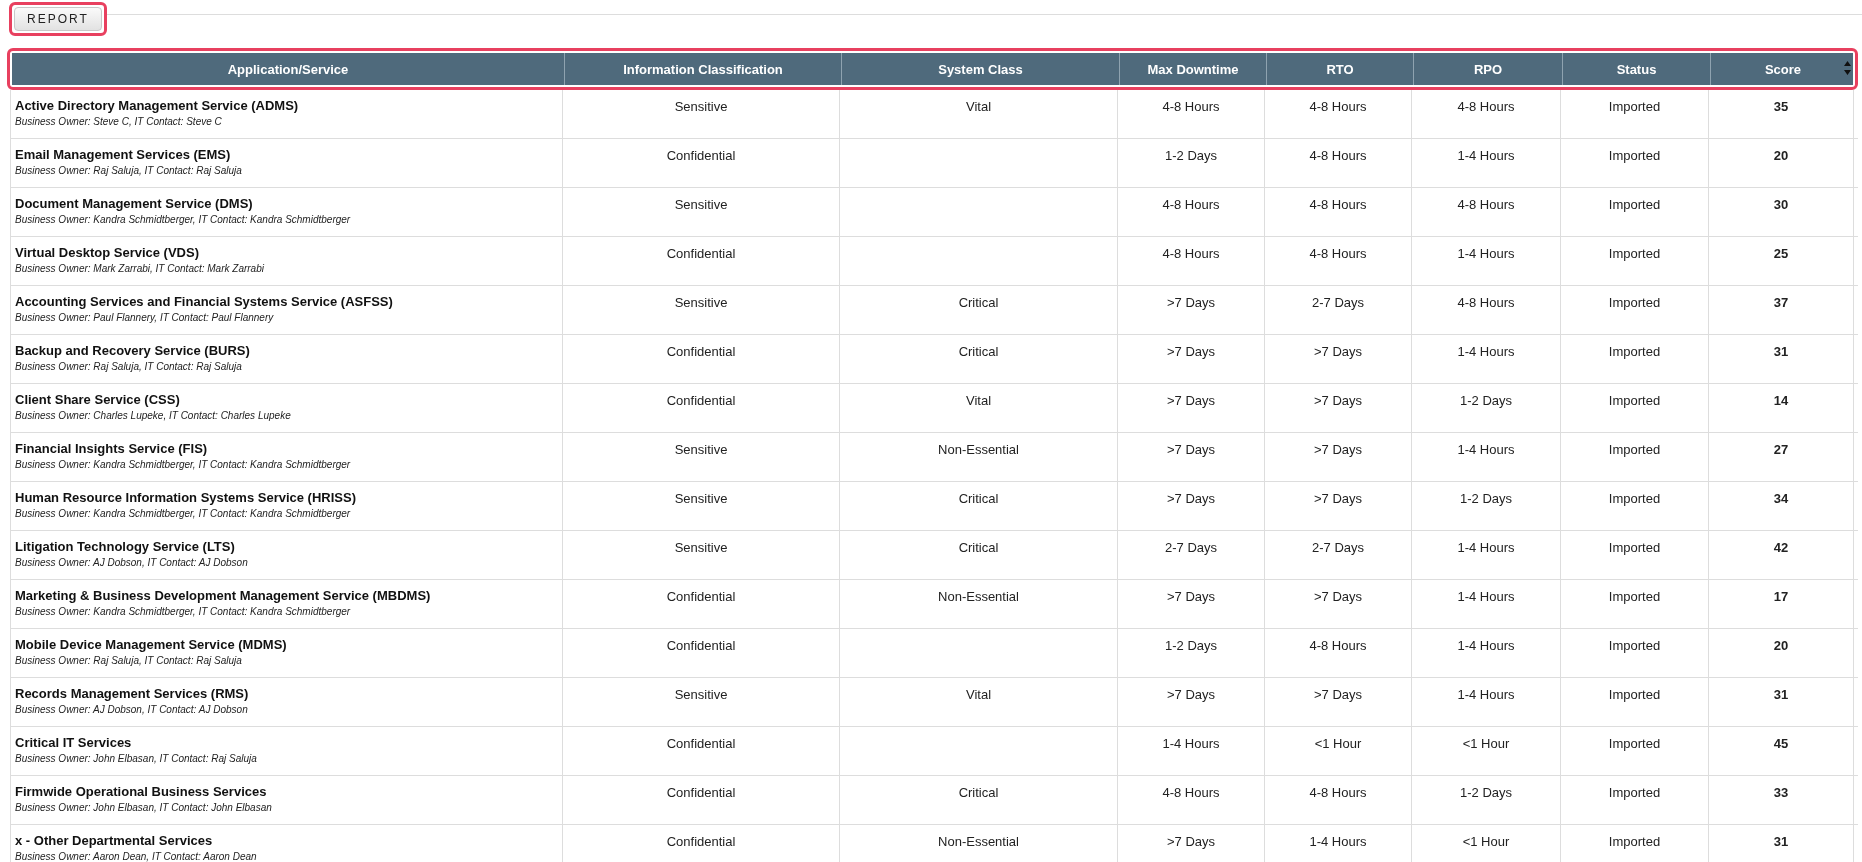  What do you see at coordinates (288, 69) in the screenshot?
I see `column-header: Application/Service` at bounding box center [288, 69].